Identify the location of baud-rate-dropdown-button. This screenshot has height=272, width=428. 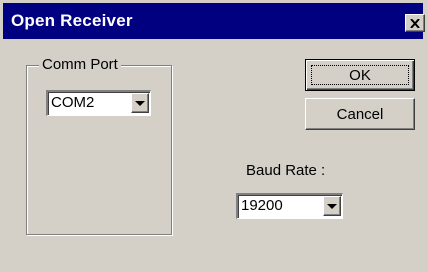
(332, 206).